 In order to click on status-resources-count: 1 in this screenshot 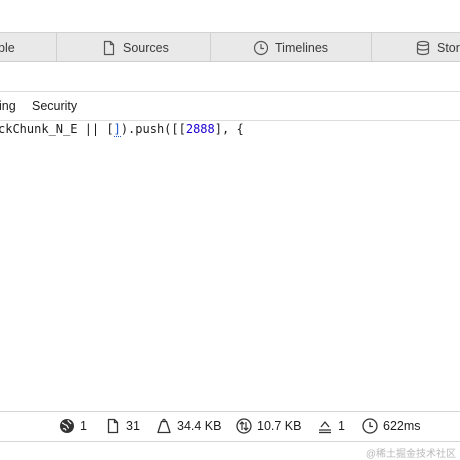, I will do `click(83, 426)`.